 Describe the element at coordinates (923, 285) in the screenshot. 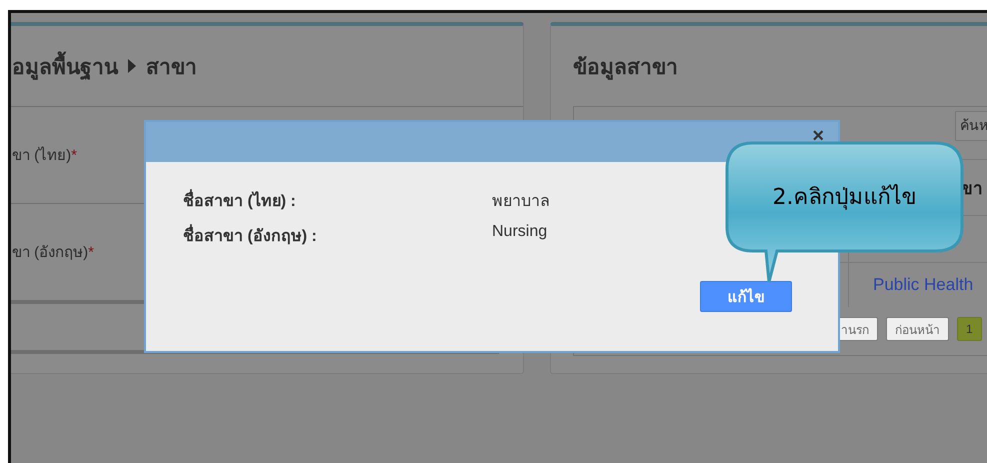

I see `table-link: Public Health` at that location.